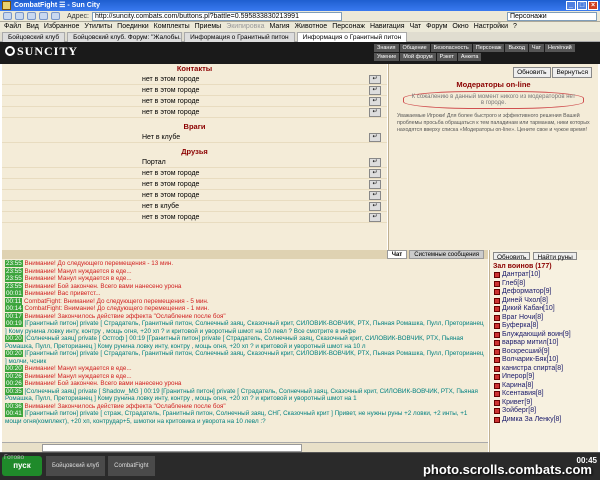 Image resolution: width=600 pixels, height=480 pixels. I want to click on player-name: Кривет[9], so click(517, 403).